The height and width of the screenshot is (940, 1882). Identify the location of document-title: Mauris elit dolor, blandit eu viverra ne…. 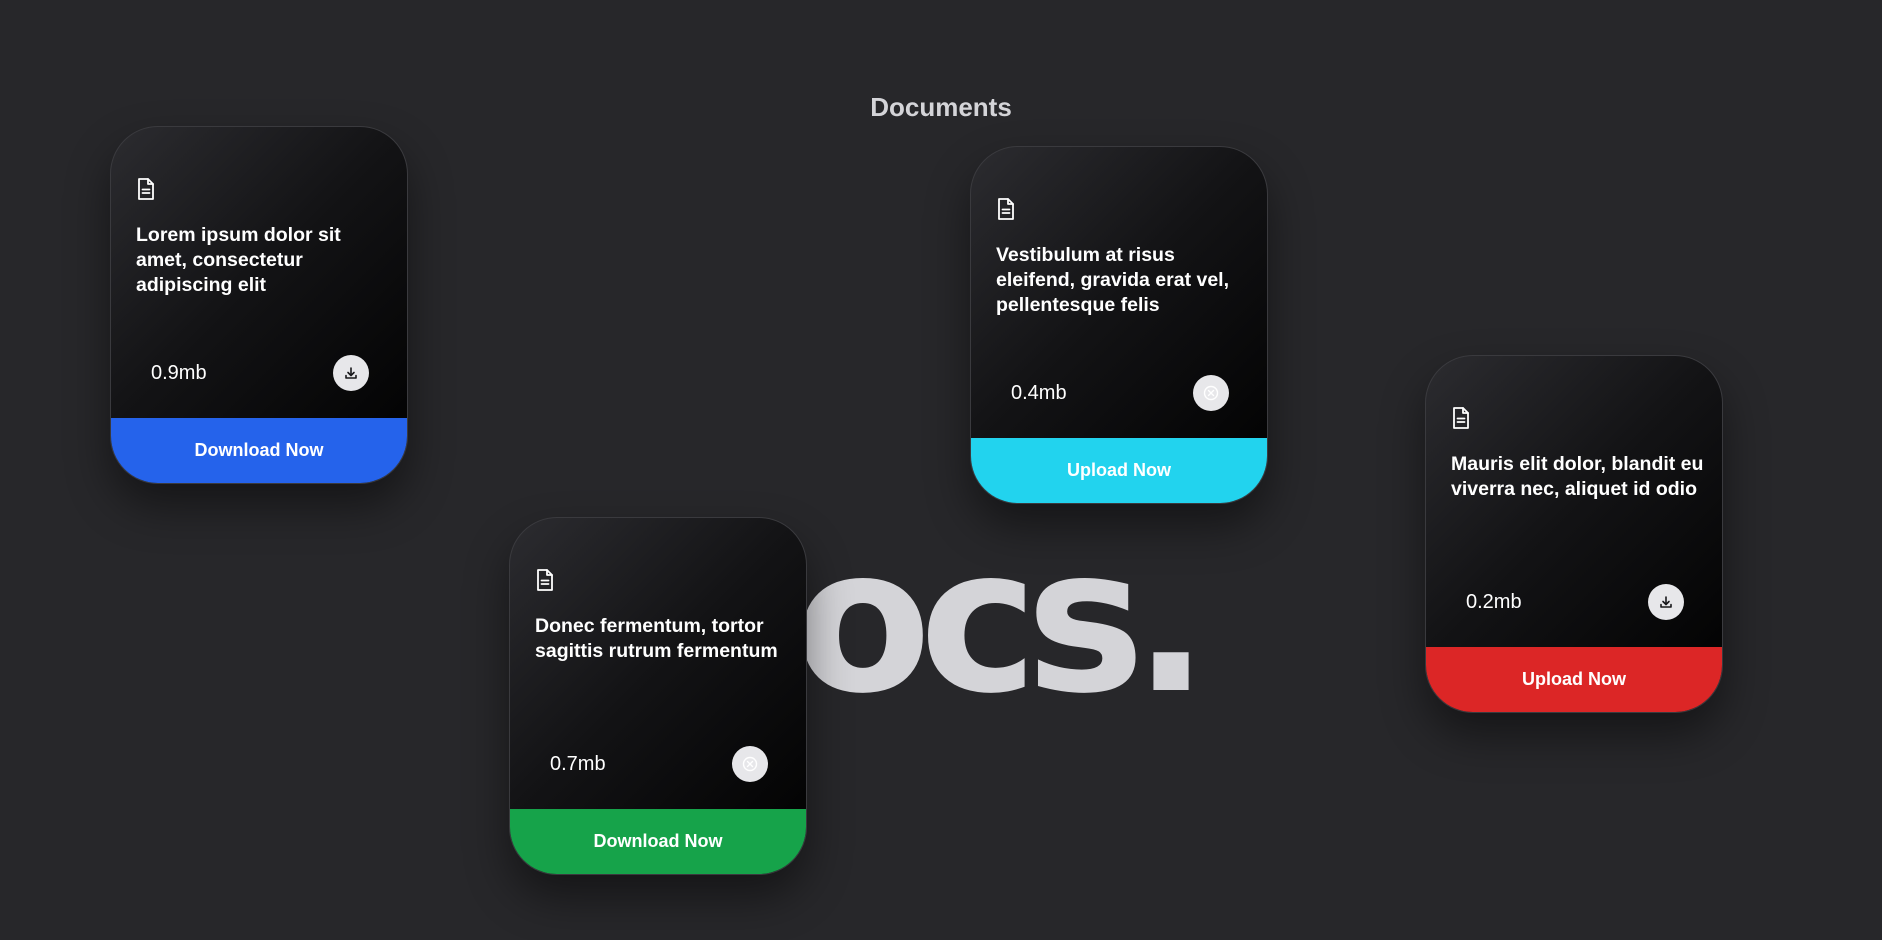
(1577, 476).